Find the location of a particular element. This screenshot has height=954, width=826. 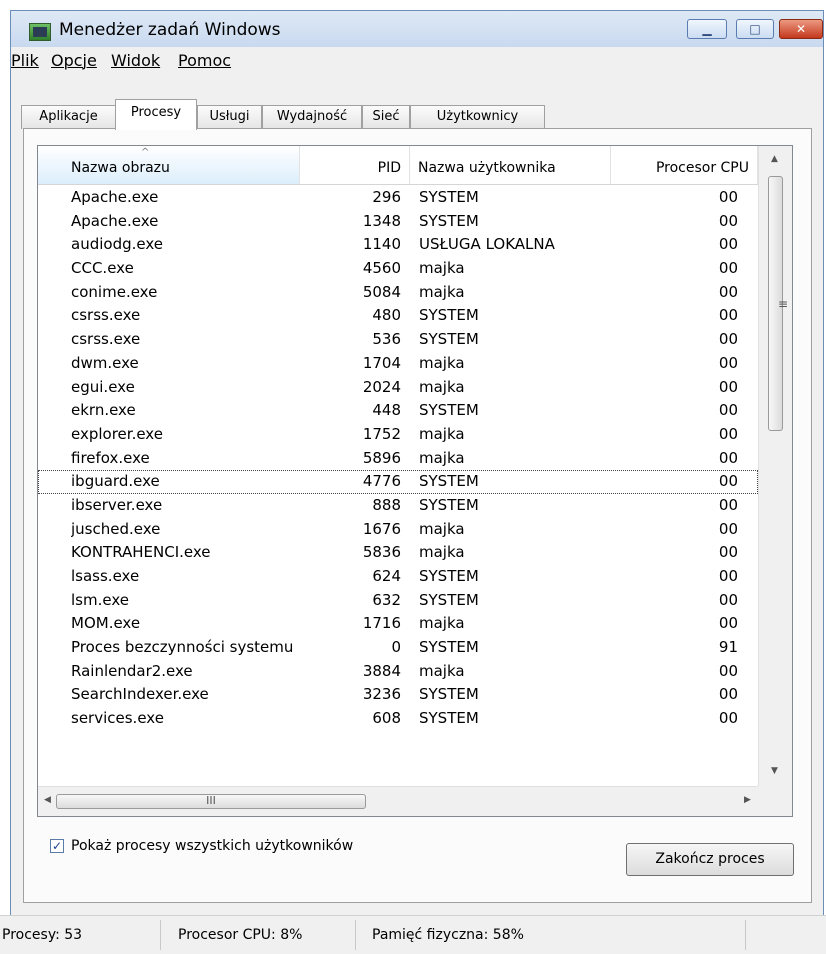

process-name-cell: KONTRAHENCI.exe is located at coordinates (141, 552).